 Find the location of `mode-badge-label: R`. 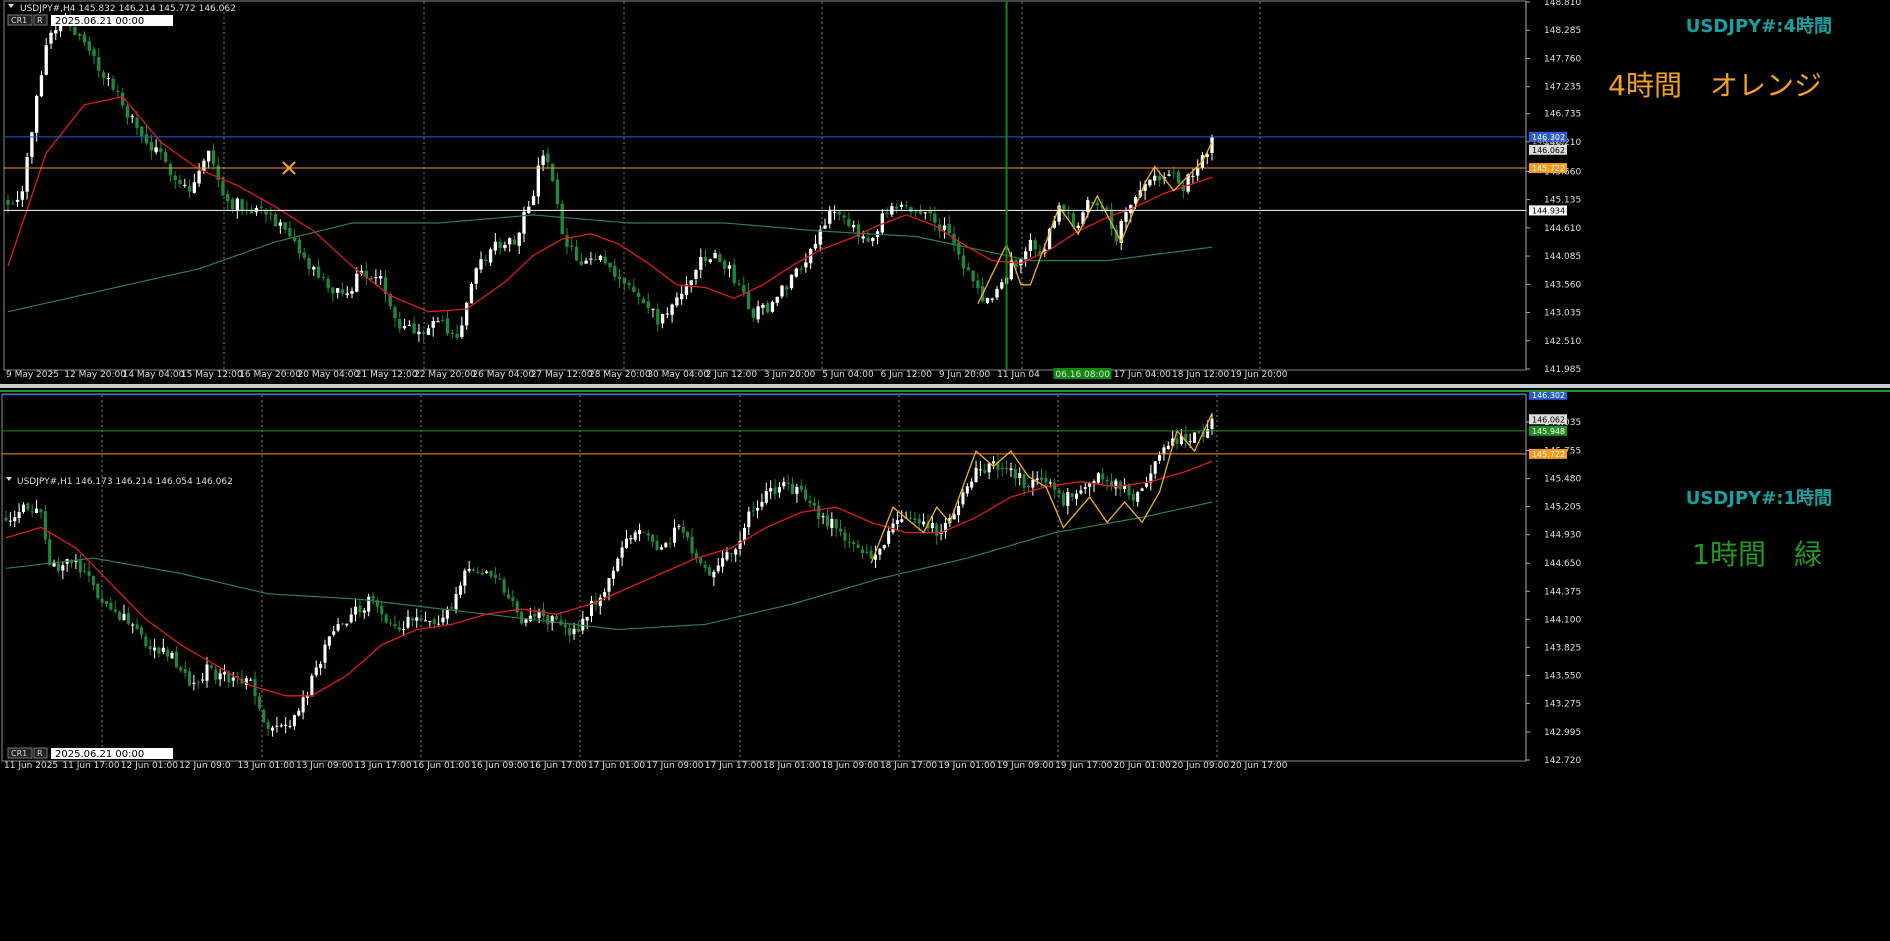

mode-badge-label: R is located at coordinates (40, 753).